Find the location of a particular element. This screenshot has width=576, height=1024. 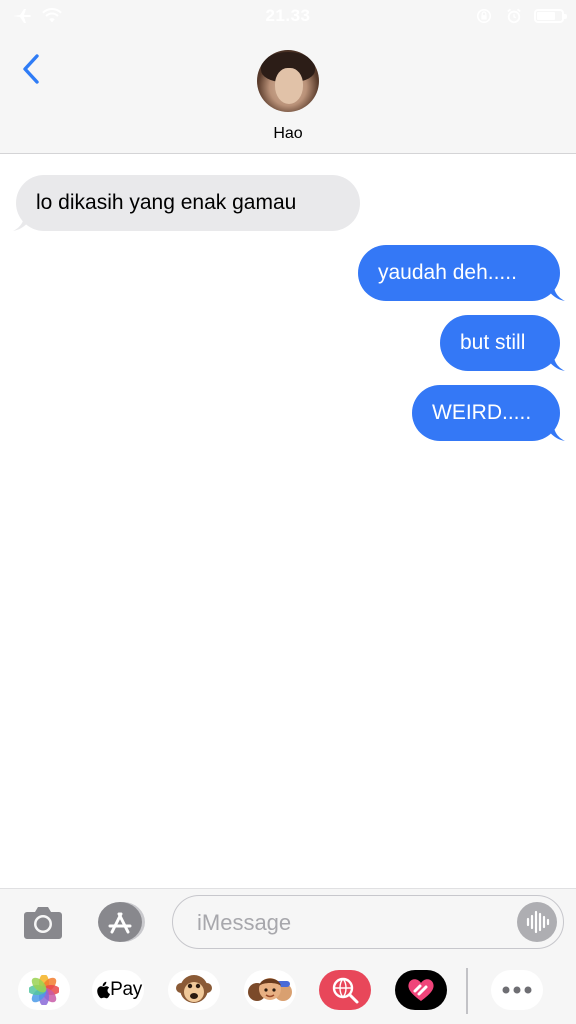

more-icon is located at coordinates (517, 990).